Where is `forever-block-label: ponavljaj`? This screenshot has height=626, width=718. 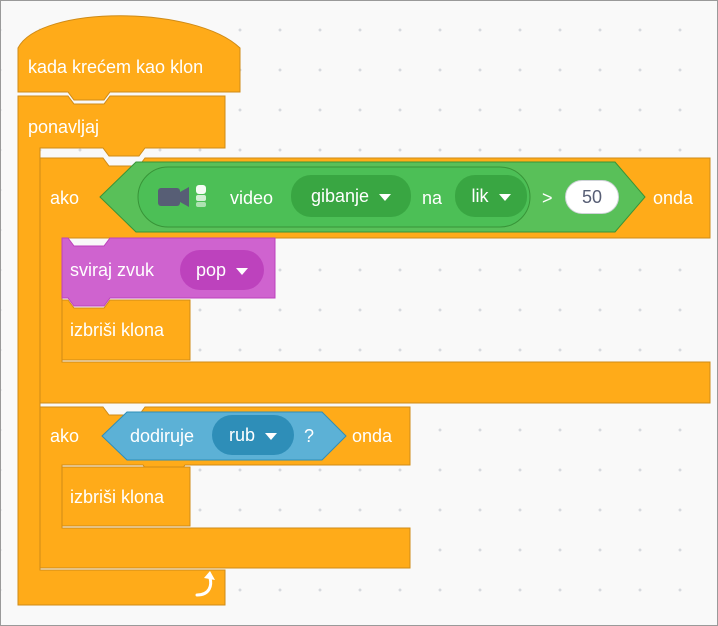
forever-block-label: ponavljaj is located at coordinates (64, 127).